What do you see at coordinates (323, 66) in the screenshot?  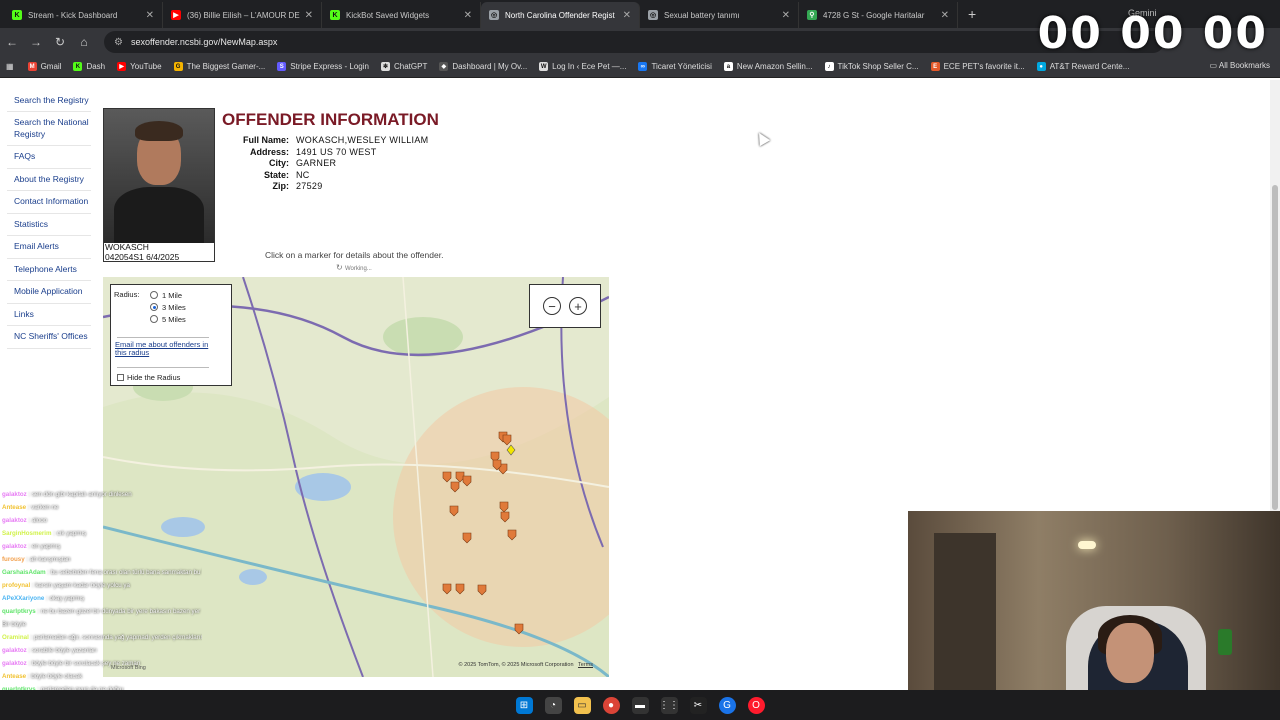 I see `bookmark-stripe: S Stripe Express - Login` at bounding box center [323, 66].